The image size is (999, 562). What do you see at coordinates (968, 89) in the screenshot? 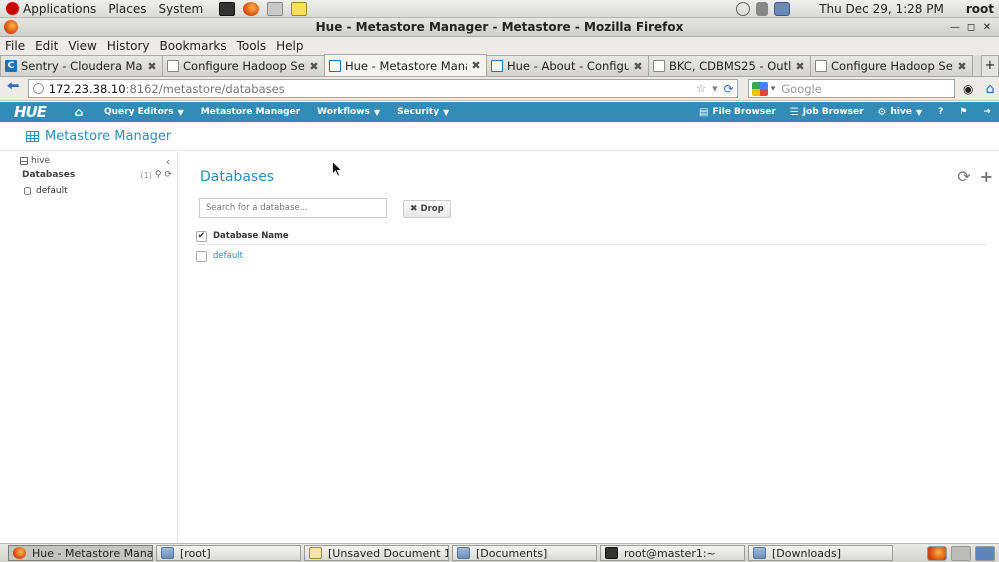
I see `binoculars-icon: ◉` at bounding box center [968, 89].